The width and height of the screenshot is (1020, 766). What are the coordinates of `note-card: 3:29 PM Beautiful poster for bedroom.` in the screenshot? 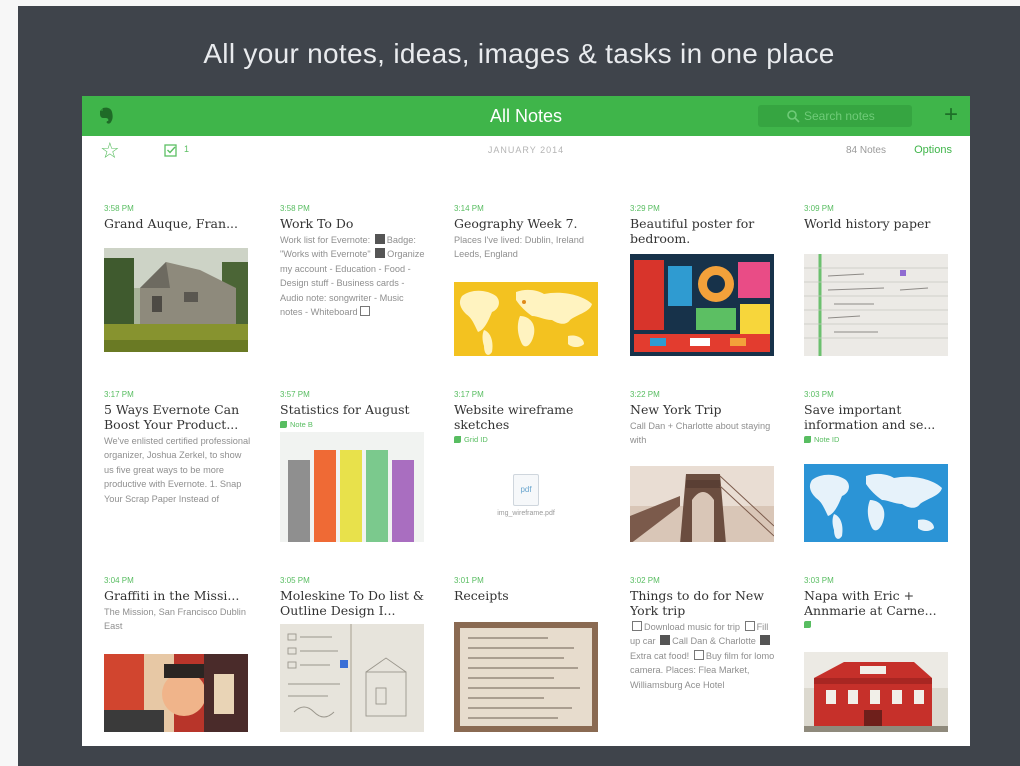 It's located at (704, 280).